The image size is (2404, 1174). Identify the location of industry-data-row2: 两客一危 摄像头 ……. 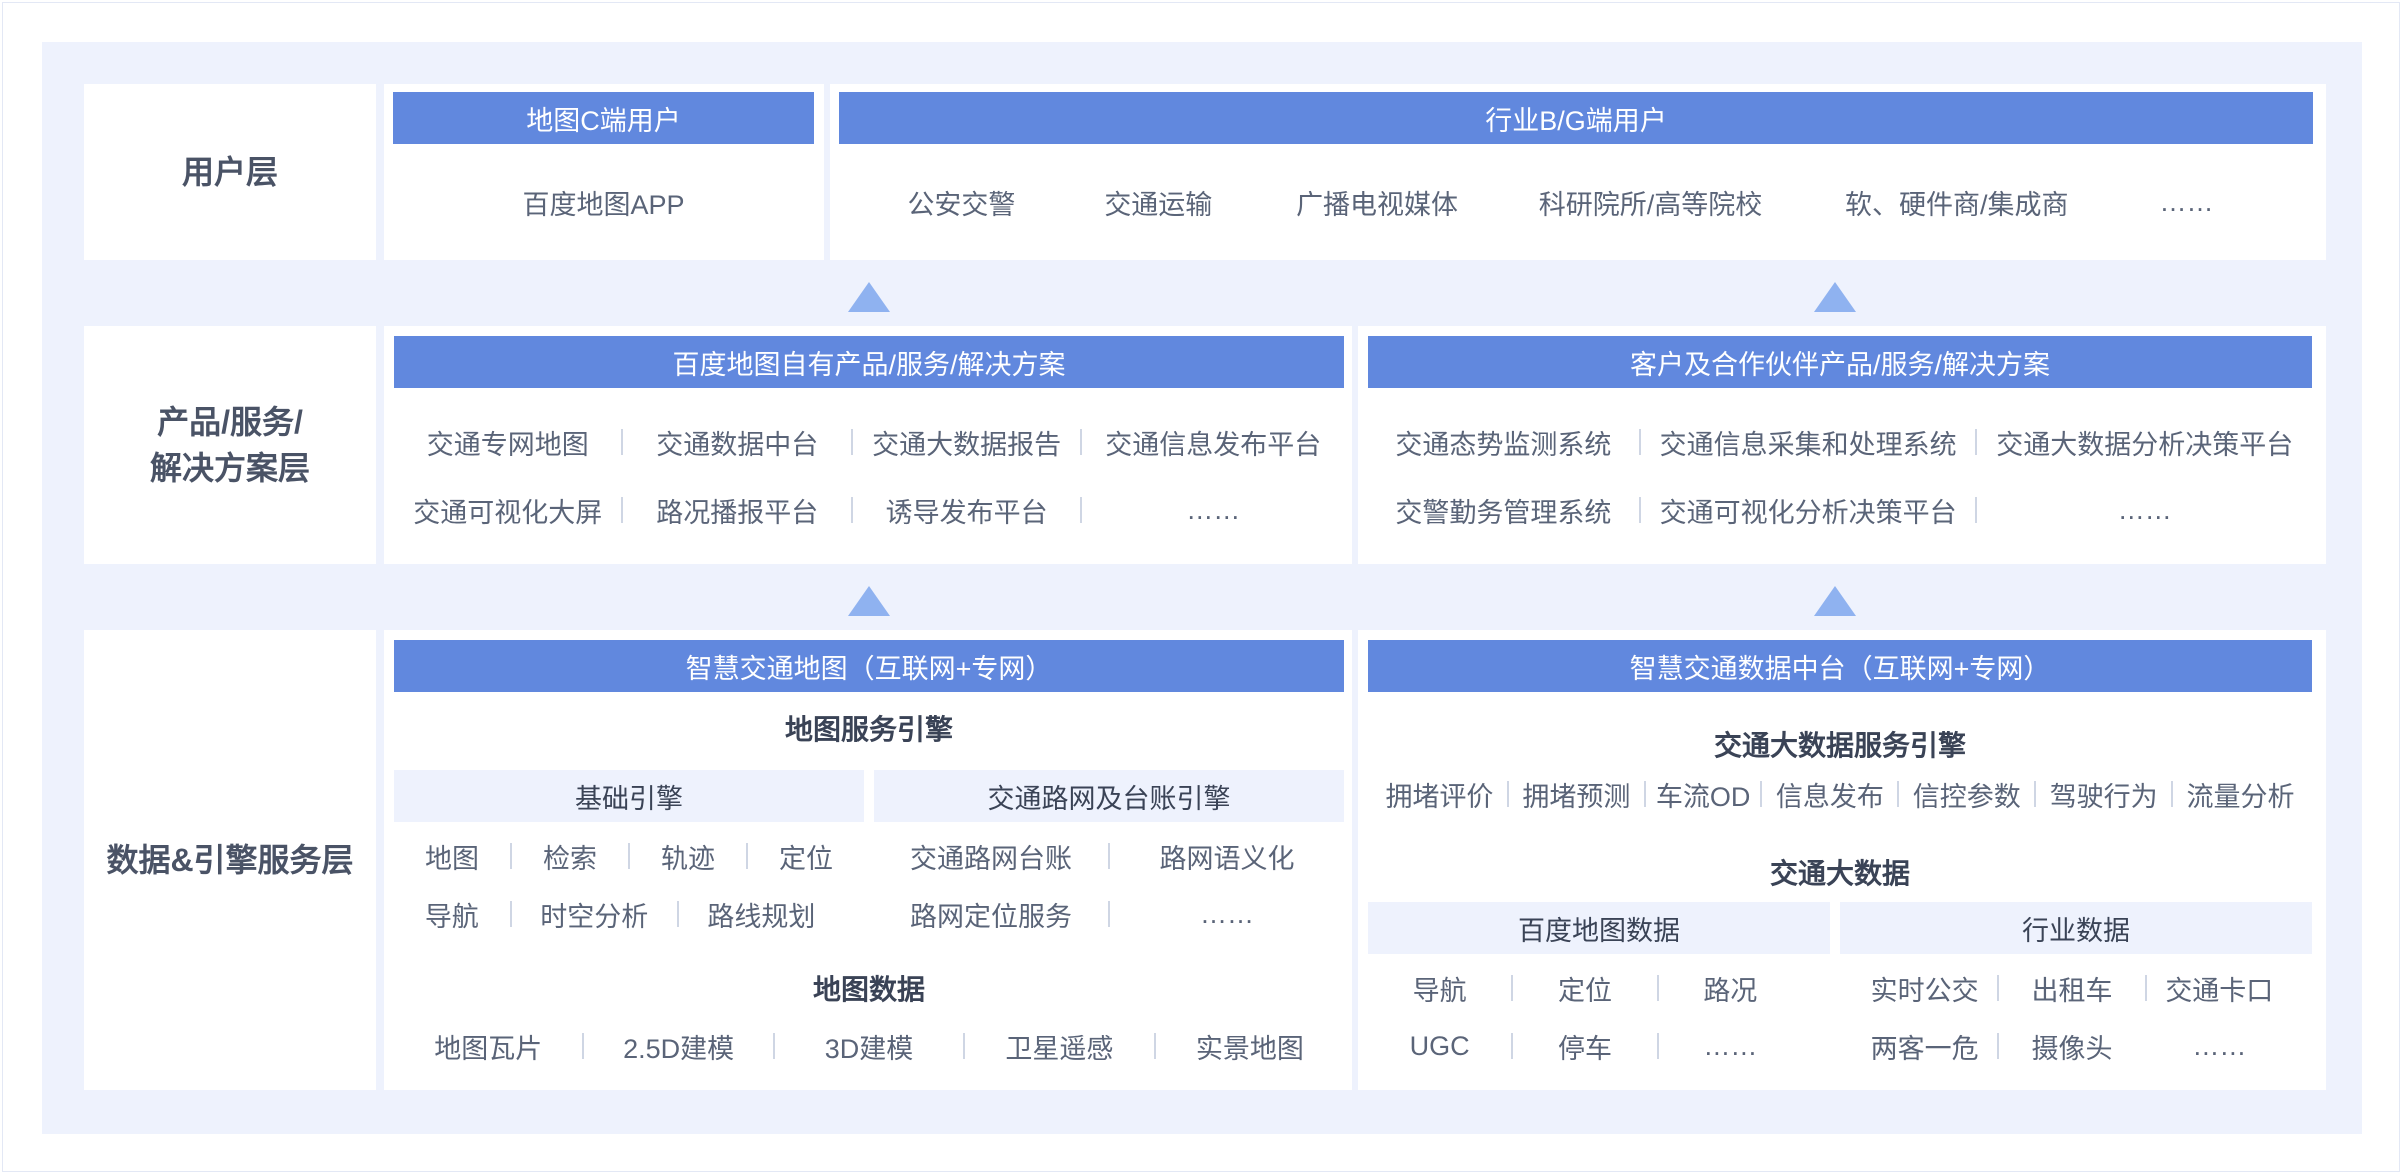
(2072, 1046).